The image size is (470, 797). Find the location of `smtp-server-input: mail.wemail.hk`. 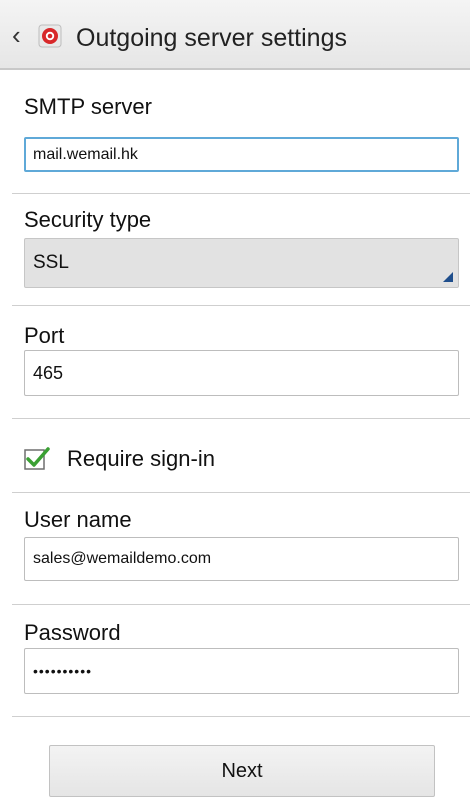

smtp-server-input: mail.wemail.hk is located at coordinates (241, 154).